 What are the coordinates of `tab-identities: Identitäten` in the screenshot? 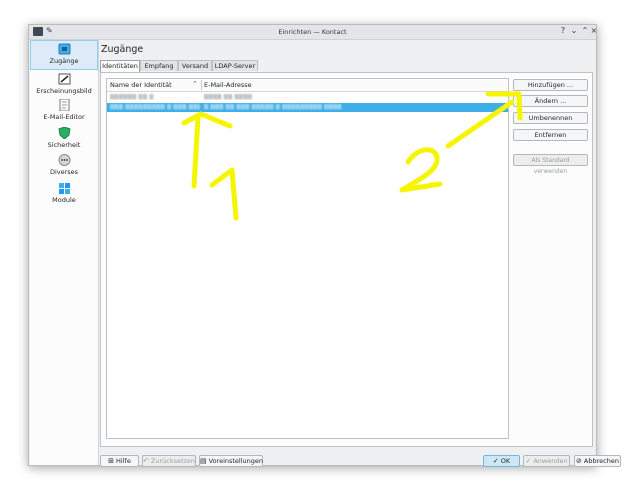 It's located at (120, 66).